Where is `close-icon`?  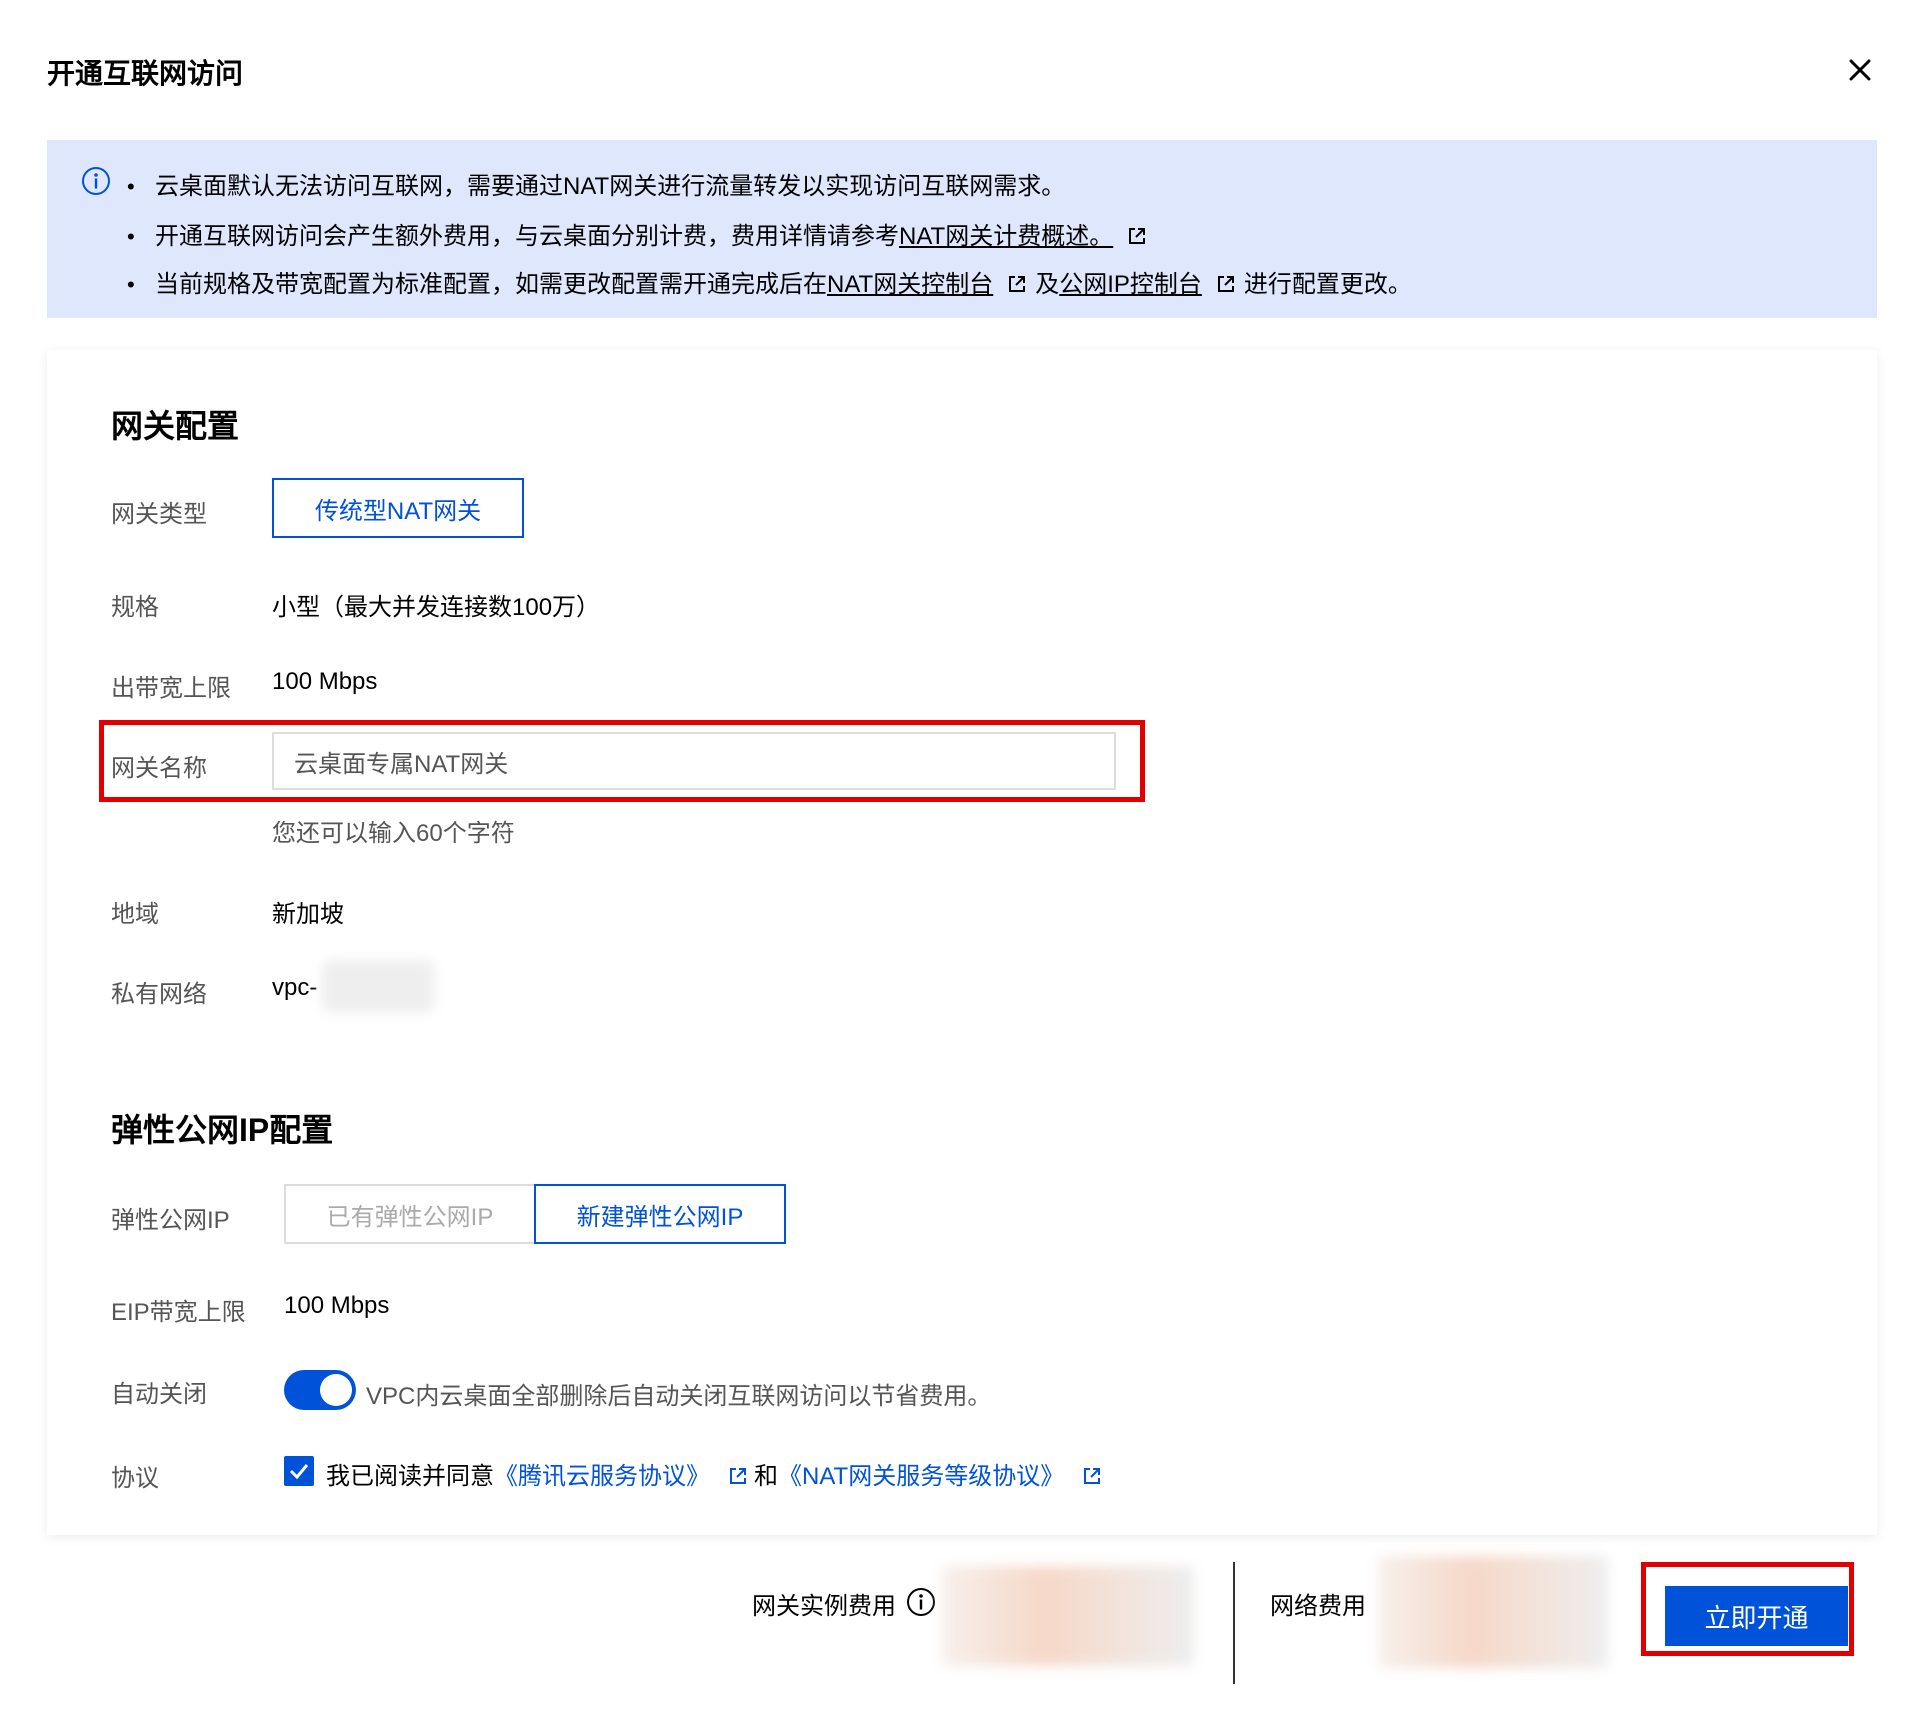
close-icon is located at coordinates (1860, 70).